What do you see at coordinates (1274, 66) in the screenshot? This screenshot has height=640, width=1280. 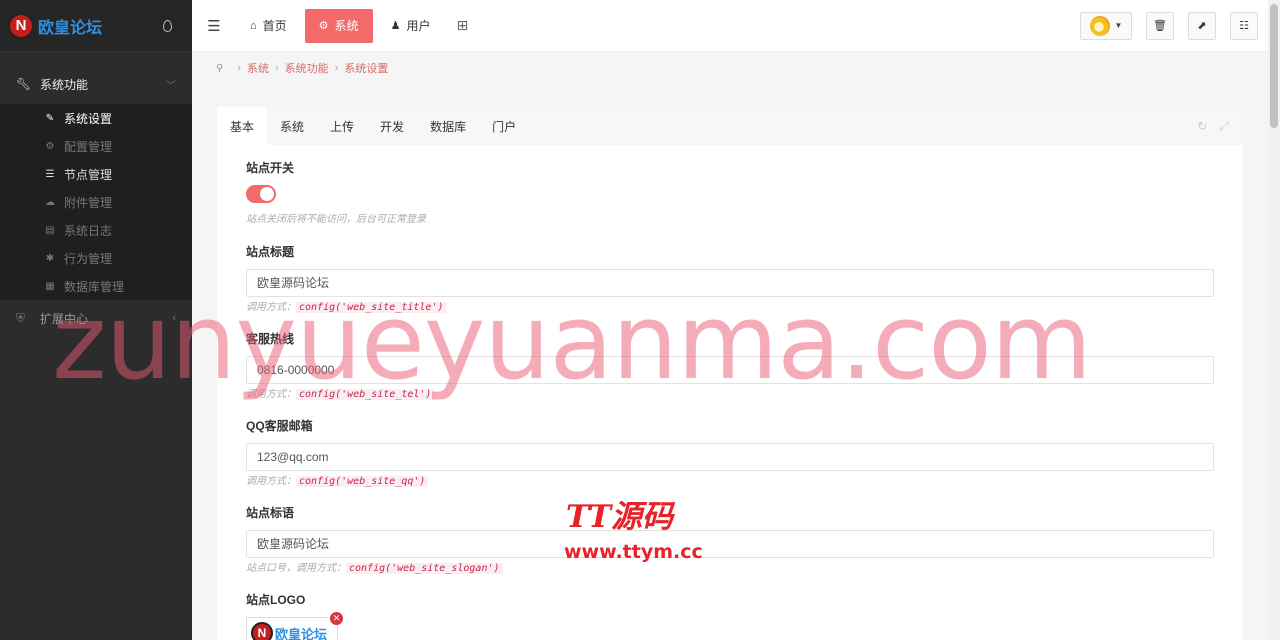 I see `scrollbar-thumb` at bounding box center [1274, 66].